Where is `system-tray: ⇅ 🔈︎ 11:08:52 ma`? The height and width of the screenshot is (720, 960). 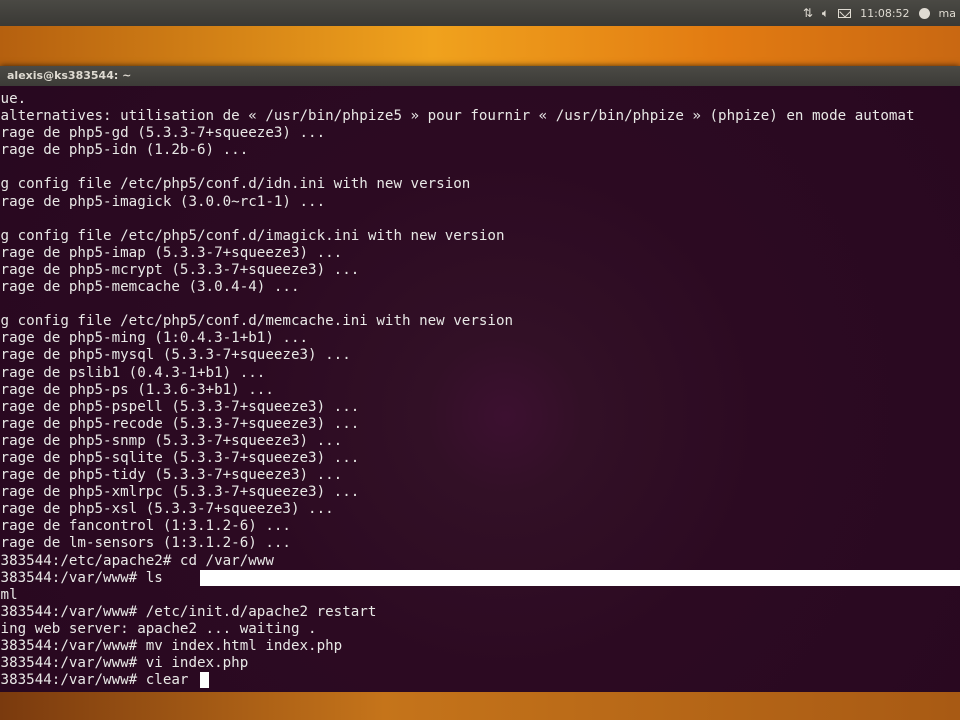 system-tray: ⇅ 🔈︎ 11:08:52 ma is located at coordinates (881, 13).